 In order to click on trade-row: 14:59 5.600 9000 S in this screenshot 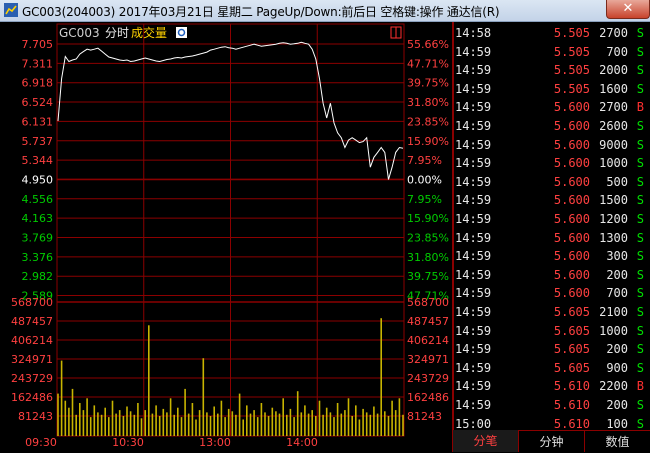, I will do `click(551, 145)`.